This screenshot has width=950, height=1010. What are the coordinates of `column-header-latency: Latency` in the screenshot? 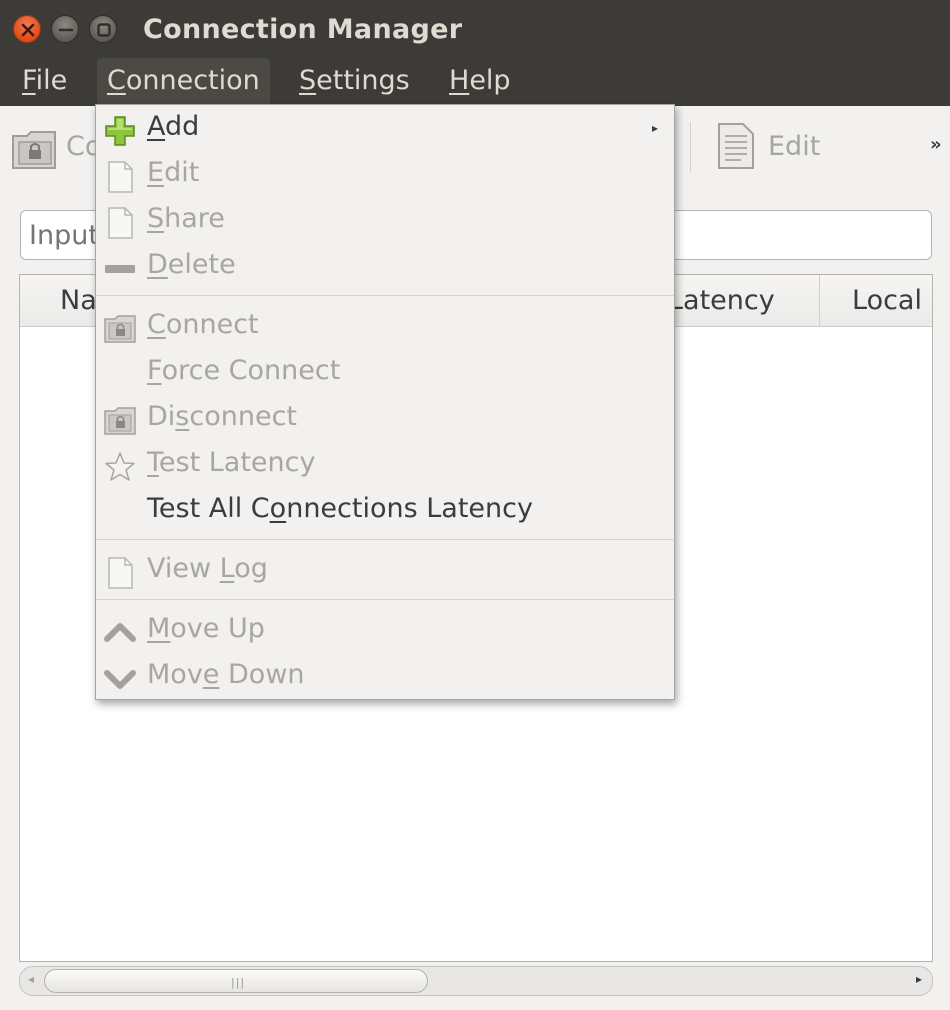 It's located at (721, 301).